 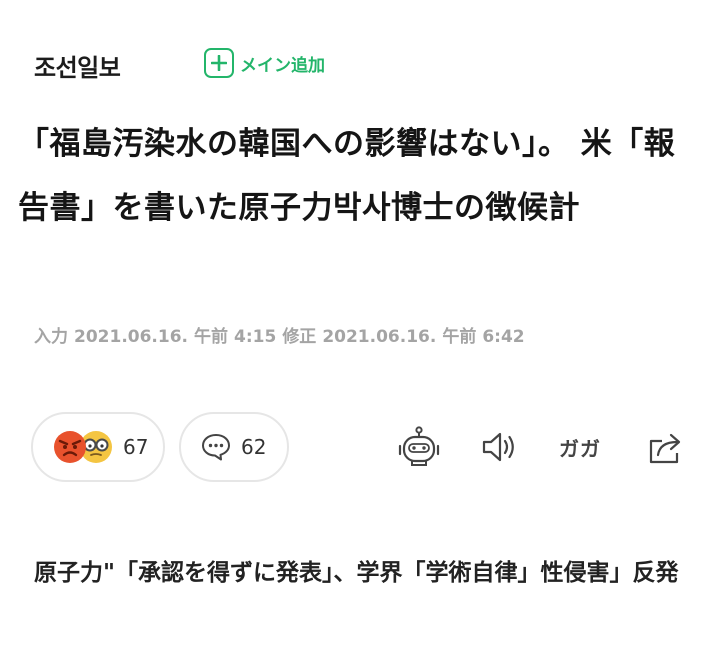 What do you see at coordinates (503, 337) in the screenshot?
I see `modified-time: 6:42` at bounding box center [503, 337].